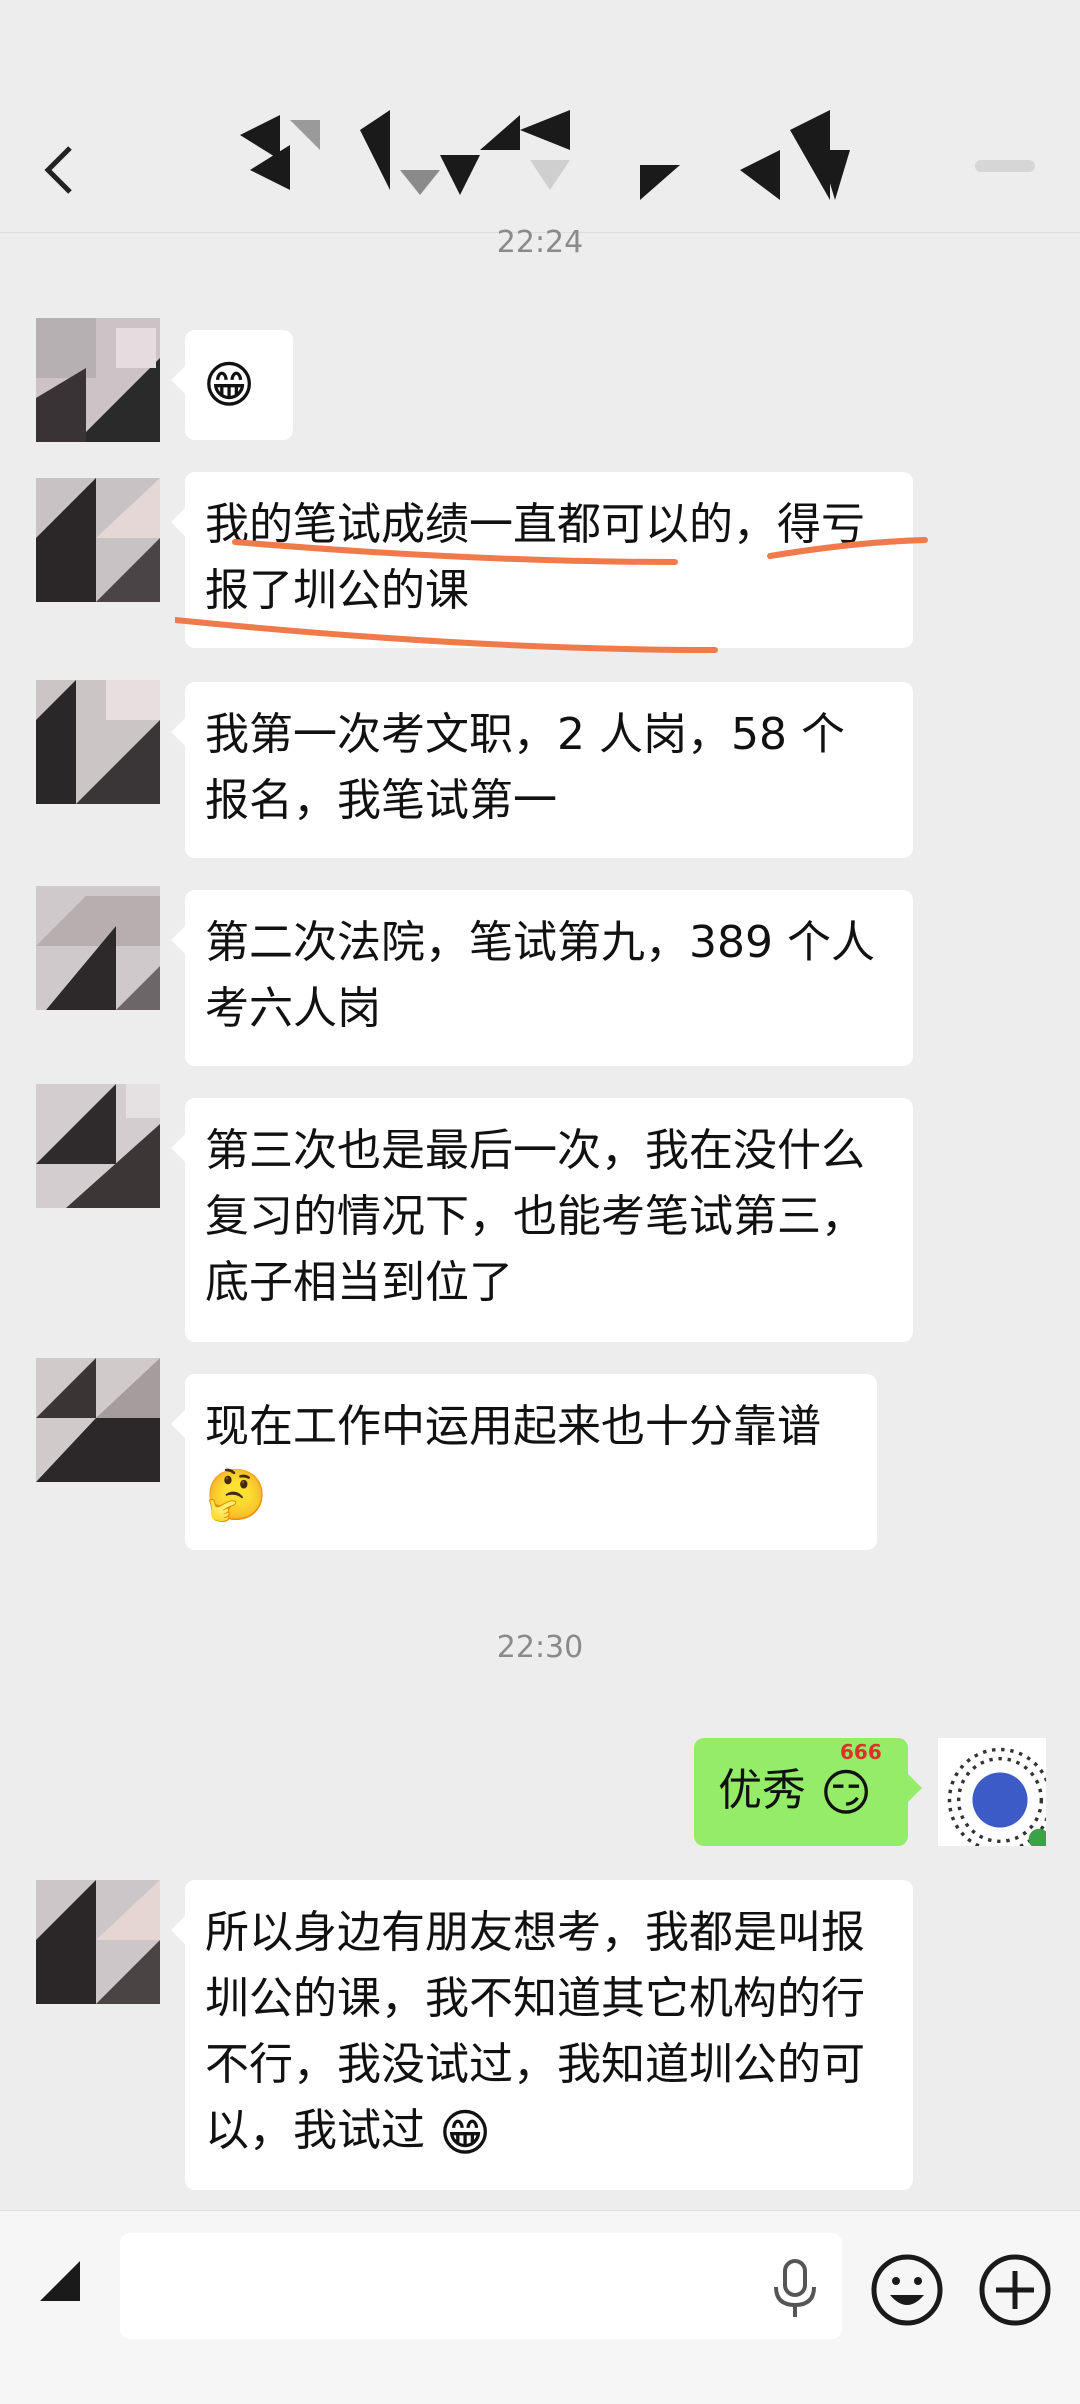  I want to click on timestamp: 22:30, so click(540, 1647).